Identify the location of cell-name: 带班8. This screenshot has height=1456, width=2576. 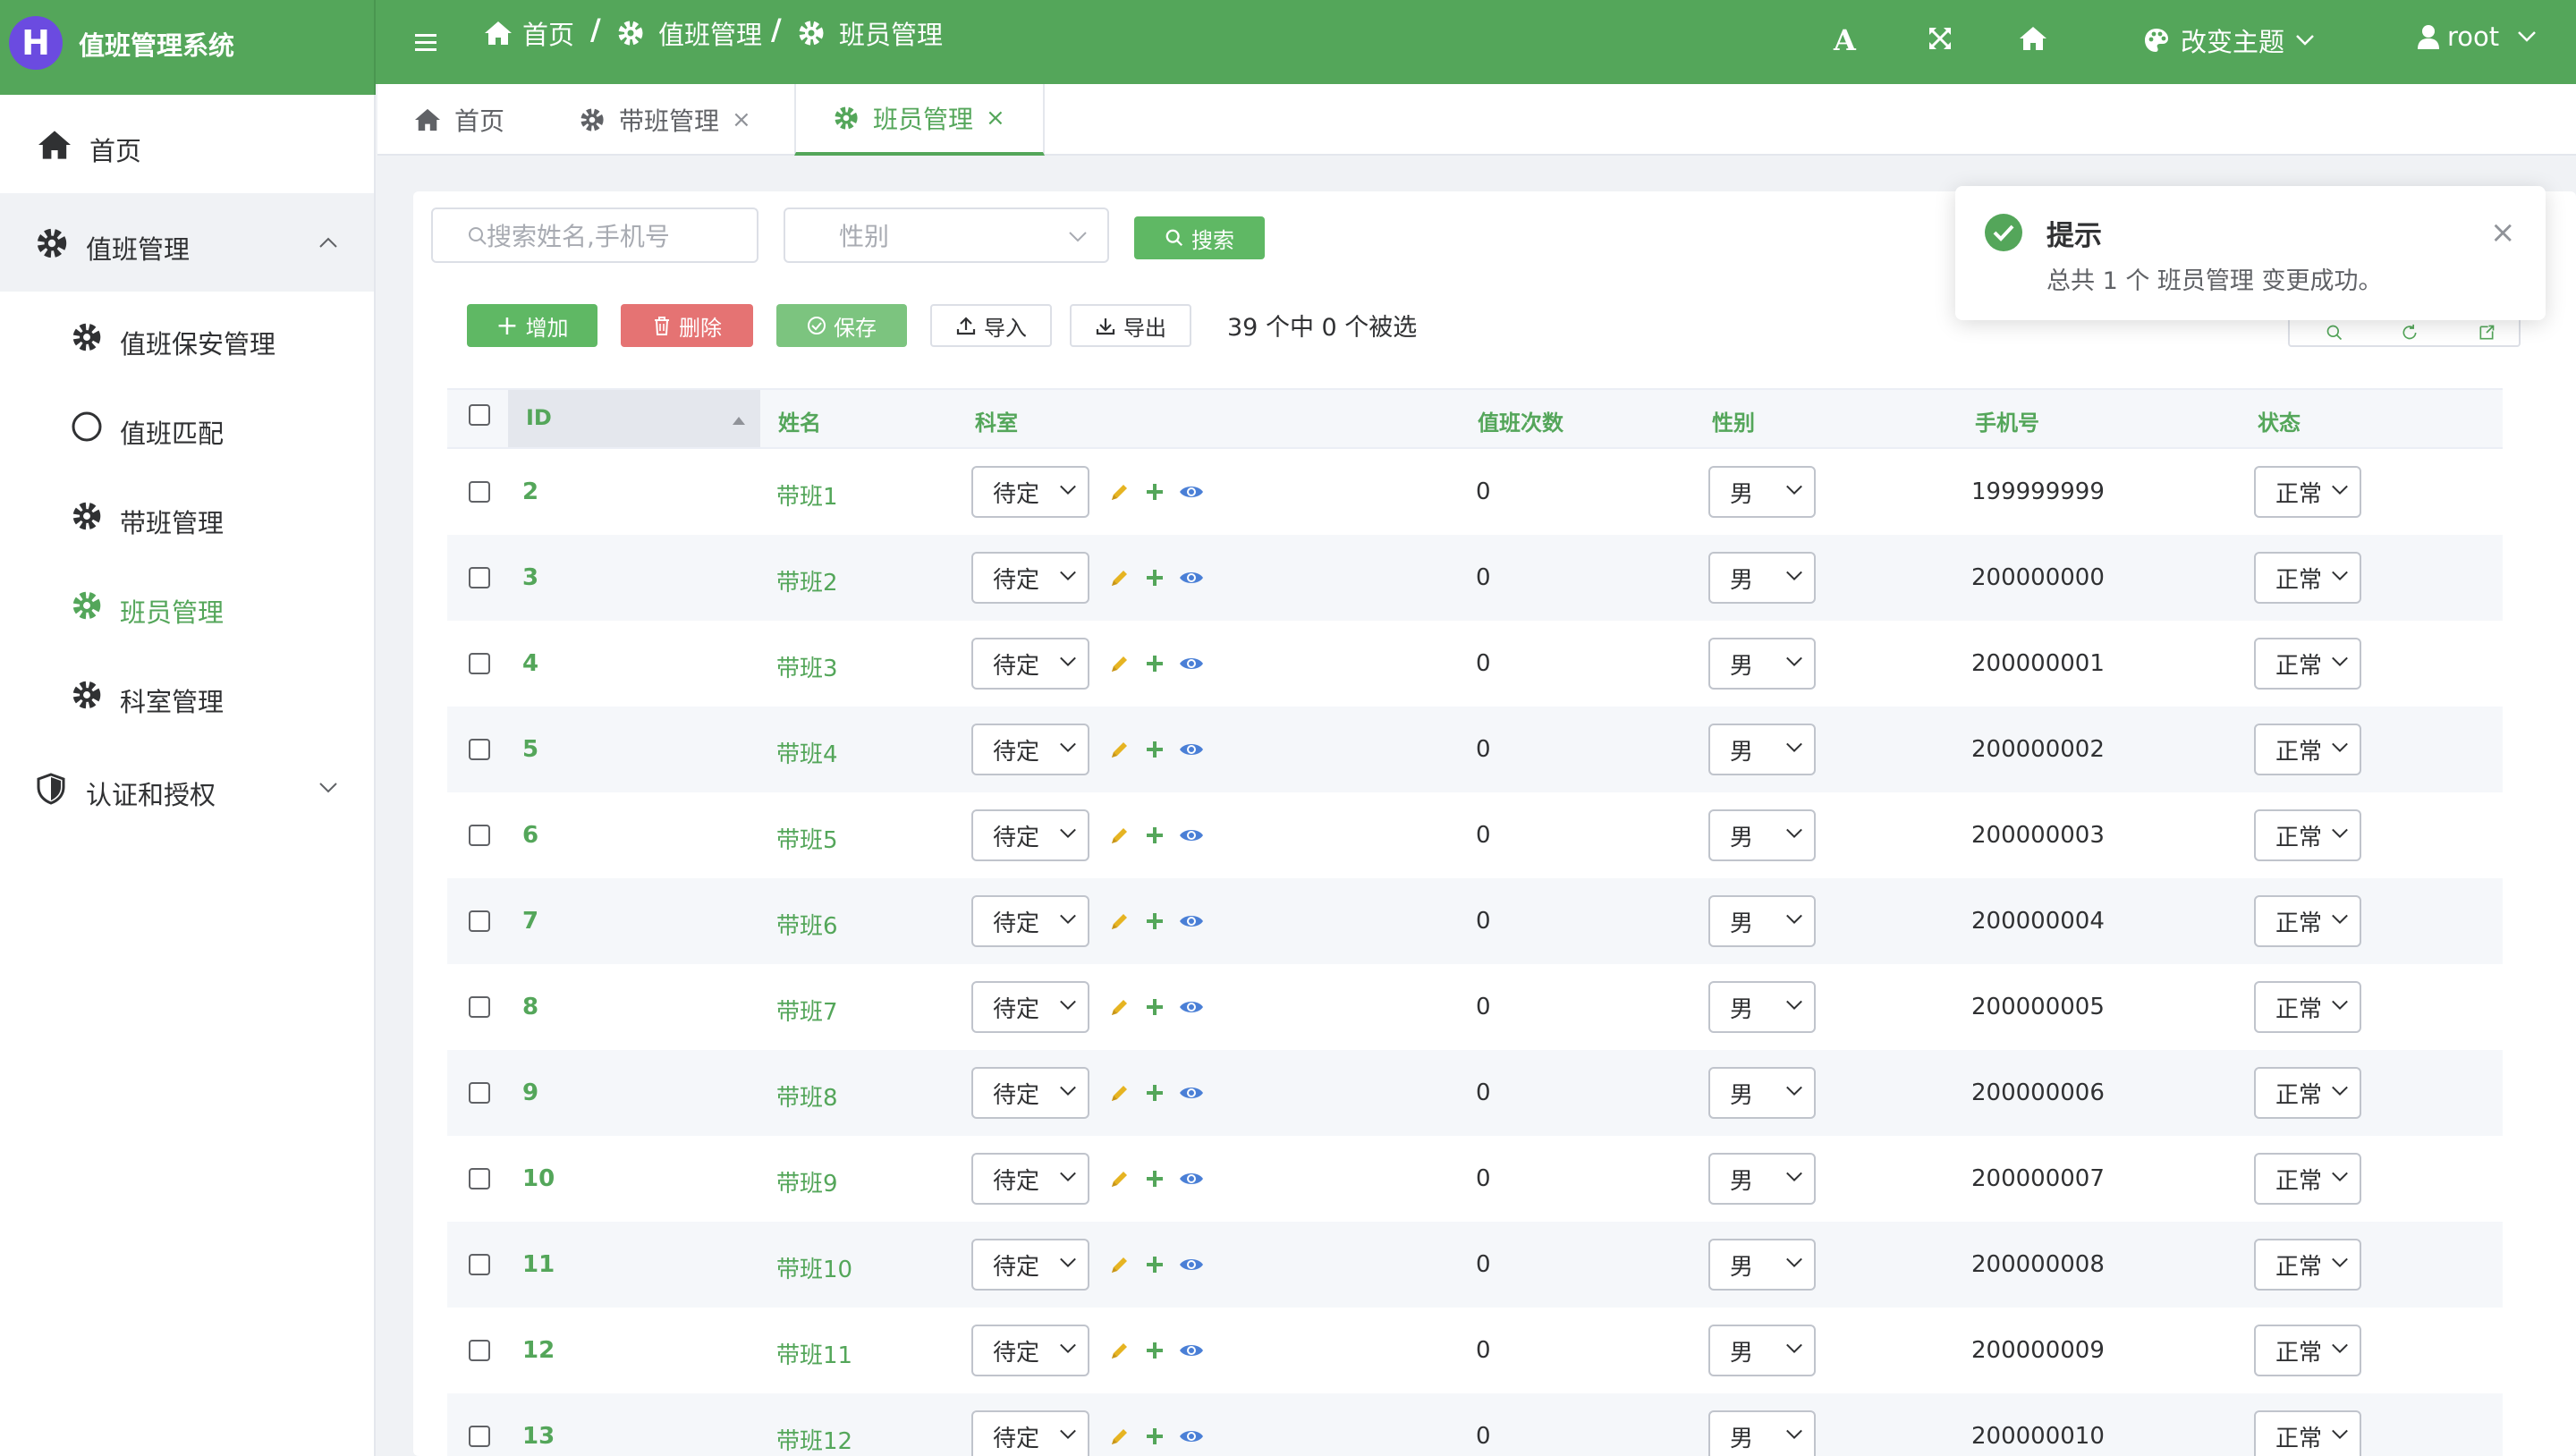
(807, 1096).